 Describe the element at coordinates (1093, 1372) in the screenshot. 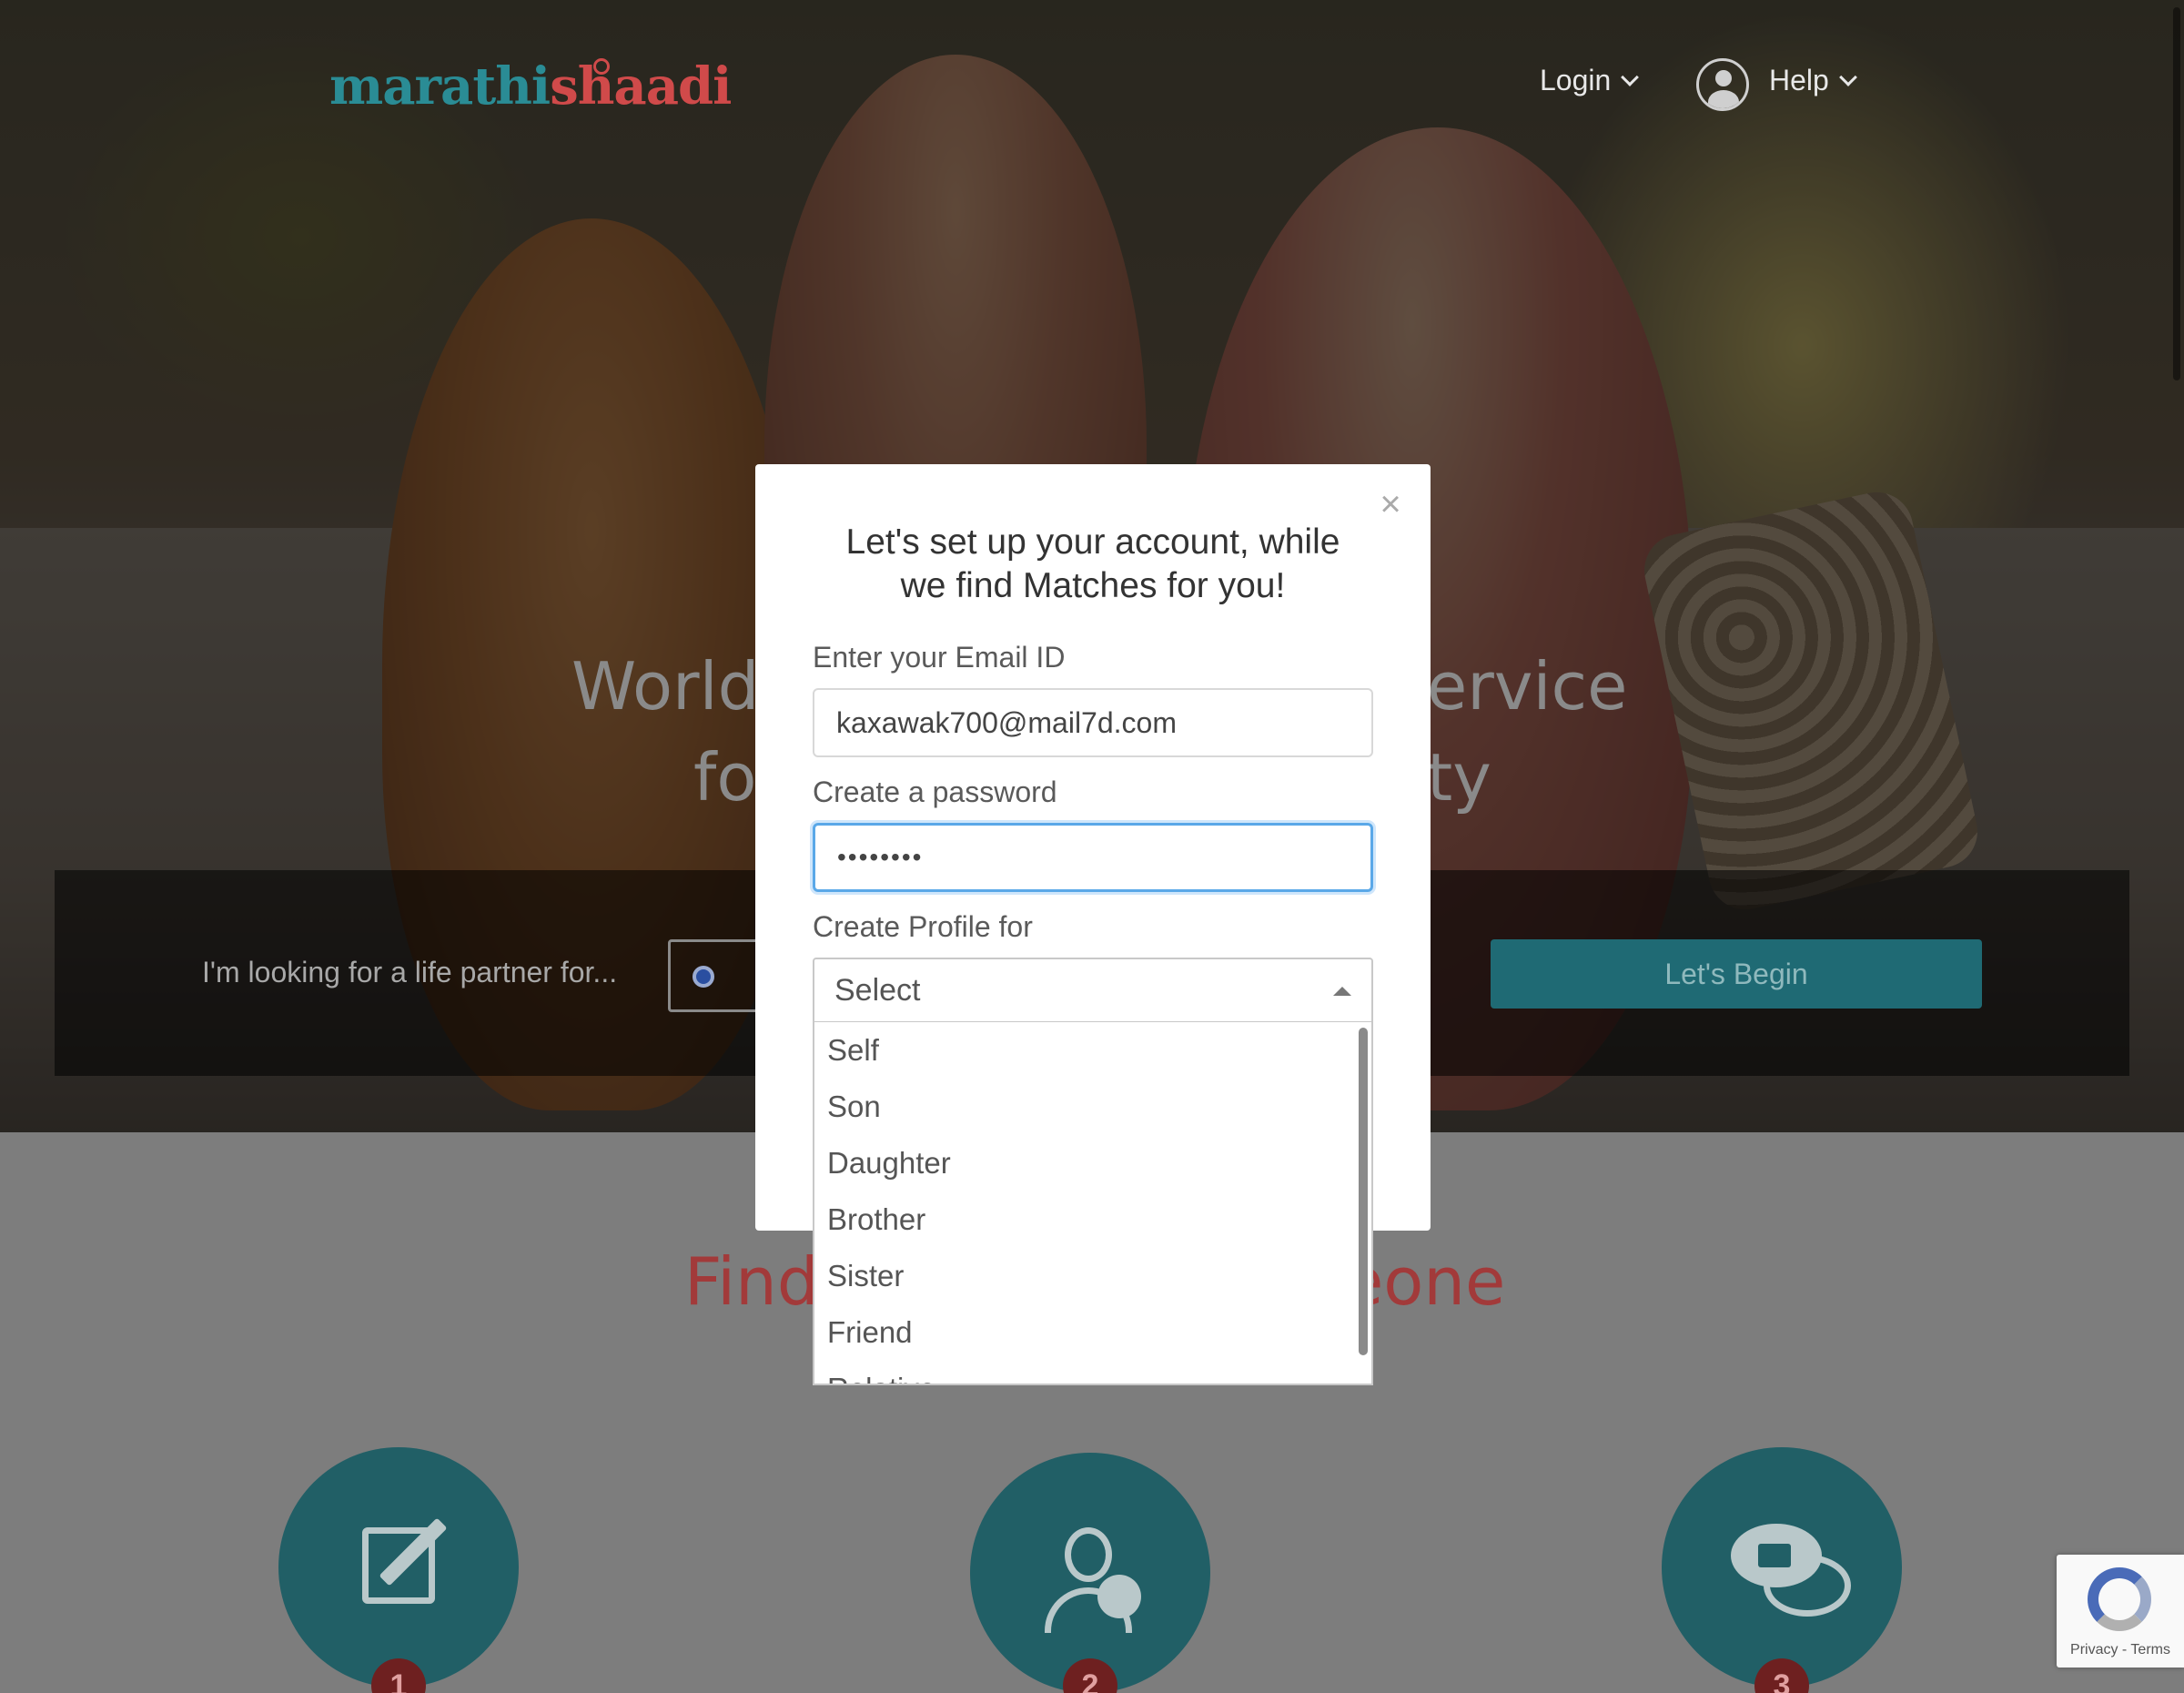

I see `option-relative: Relative` at that location.